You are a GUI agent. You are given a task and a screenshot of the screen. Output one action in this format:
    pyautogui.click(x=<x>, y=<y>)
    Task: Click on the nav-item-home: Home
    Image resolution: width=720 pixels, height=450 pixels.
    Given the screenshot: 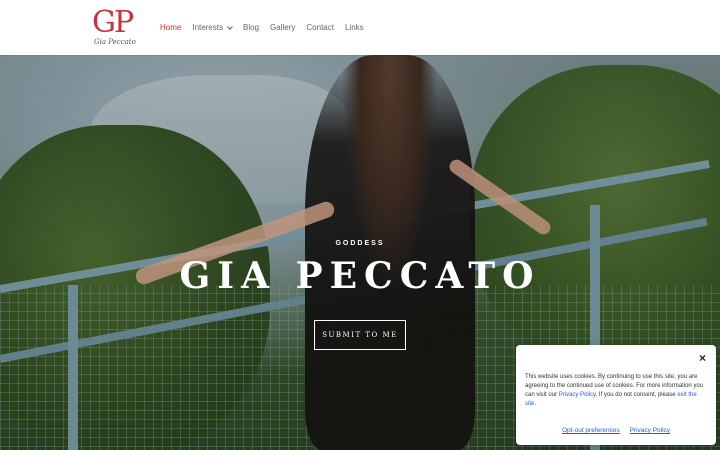 What is the action you would take?
    pyautogui.click(x=170, y=27)
    